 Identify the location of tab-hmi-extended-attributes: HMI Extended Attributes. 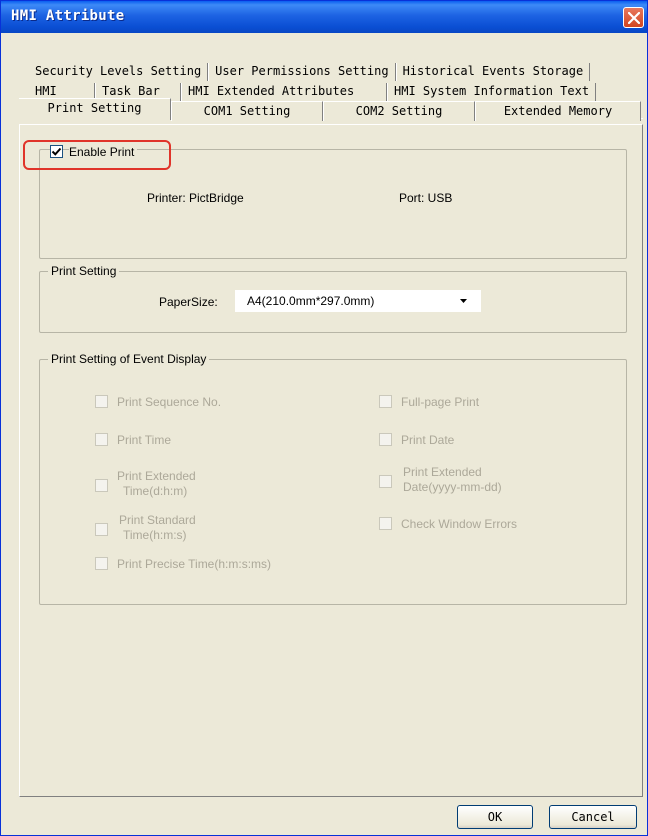
(284, 92).